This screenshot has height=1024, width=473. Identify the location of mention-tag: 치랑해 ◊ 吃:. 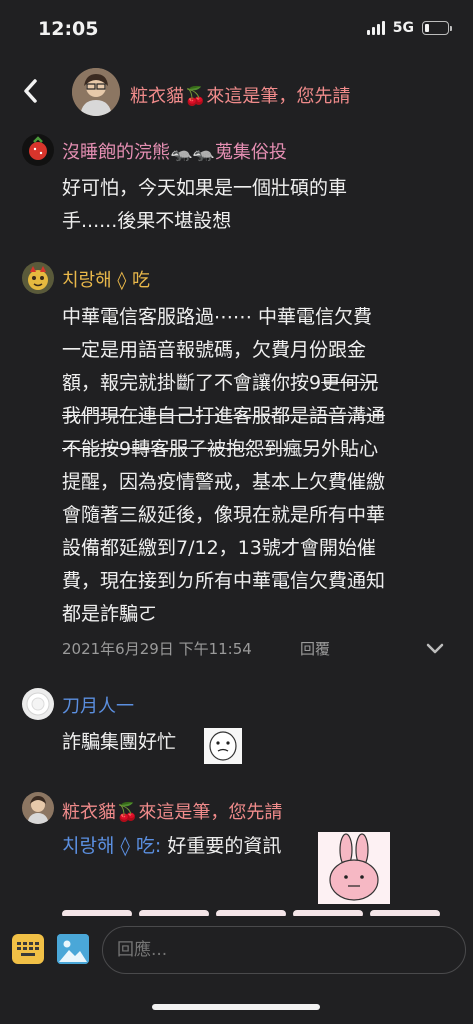
(111, 846).